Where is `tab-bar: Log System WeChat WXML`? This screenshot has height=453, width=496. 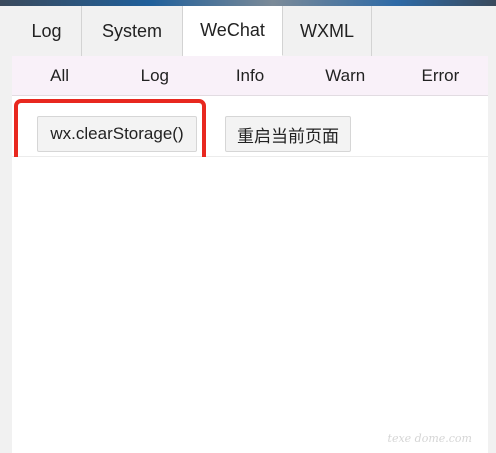
tab-bar: Log System WeChat WXML is located at coordinates (250, 31).